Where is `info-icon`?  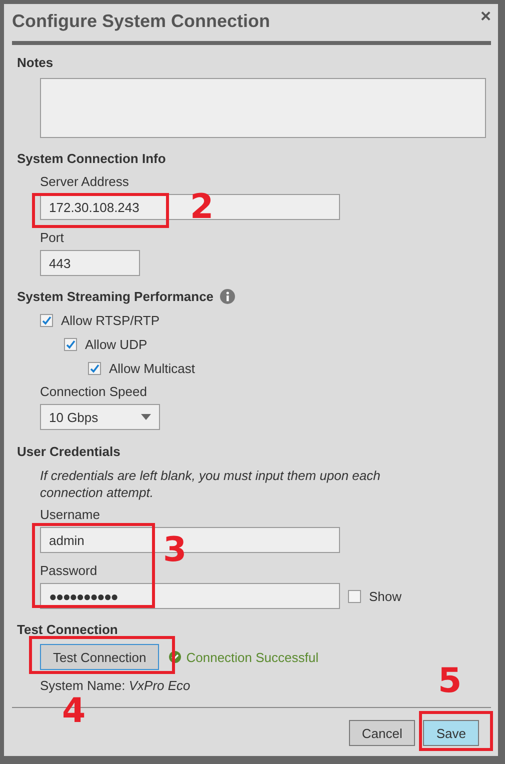
info-icon is located at coordinates (227, 296).